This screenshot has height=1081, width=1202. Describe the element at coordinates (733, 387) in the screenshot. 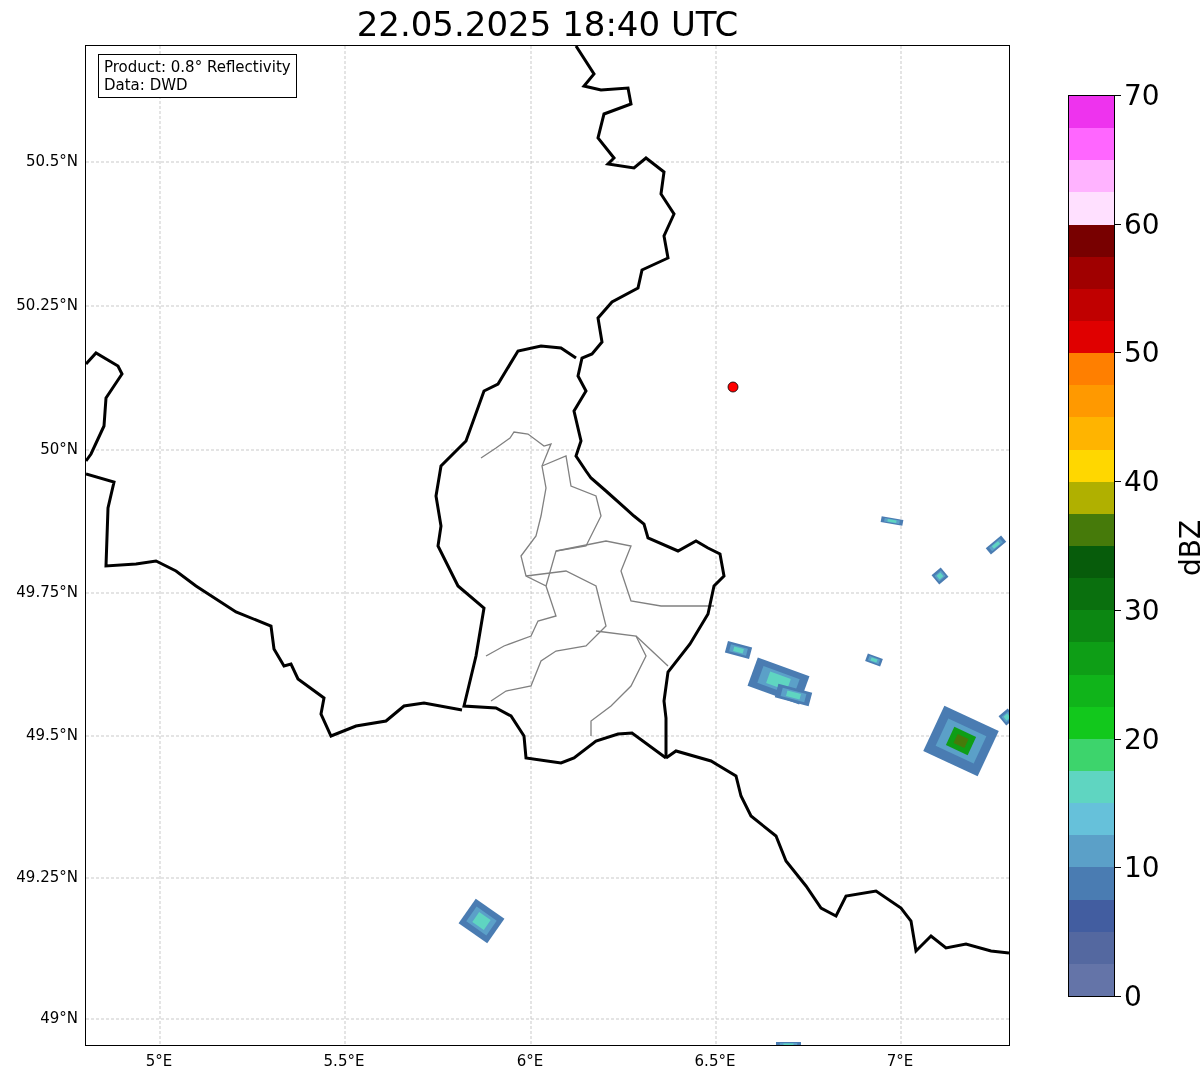

I see `radar-site-marker` at that location.